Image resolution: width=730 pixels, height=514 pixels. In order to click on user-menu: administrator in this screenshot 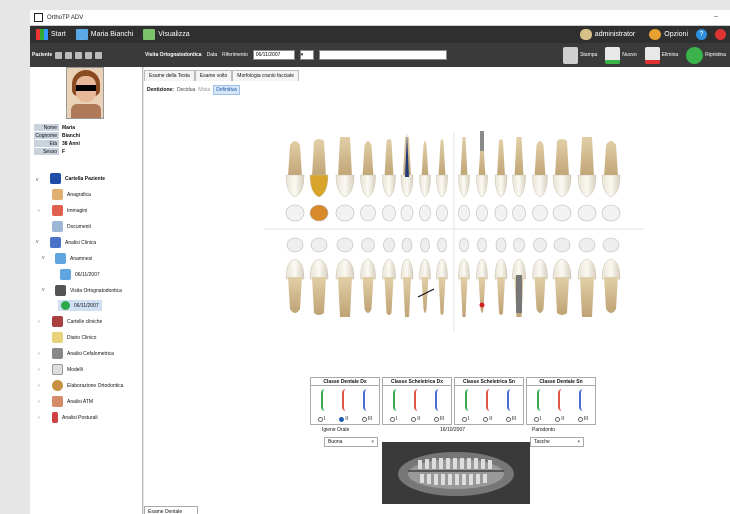, I will do `click(607, 34)`.